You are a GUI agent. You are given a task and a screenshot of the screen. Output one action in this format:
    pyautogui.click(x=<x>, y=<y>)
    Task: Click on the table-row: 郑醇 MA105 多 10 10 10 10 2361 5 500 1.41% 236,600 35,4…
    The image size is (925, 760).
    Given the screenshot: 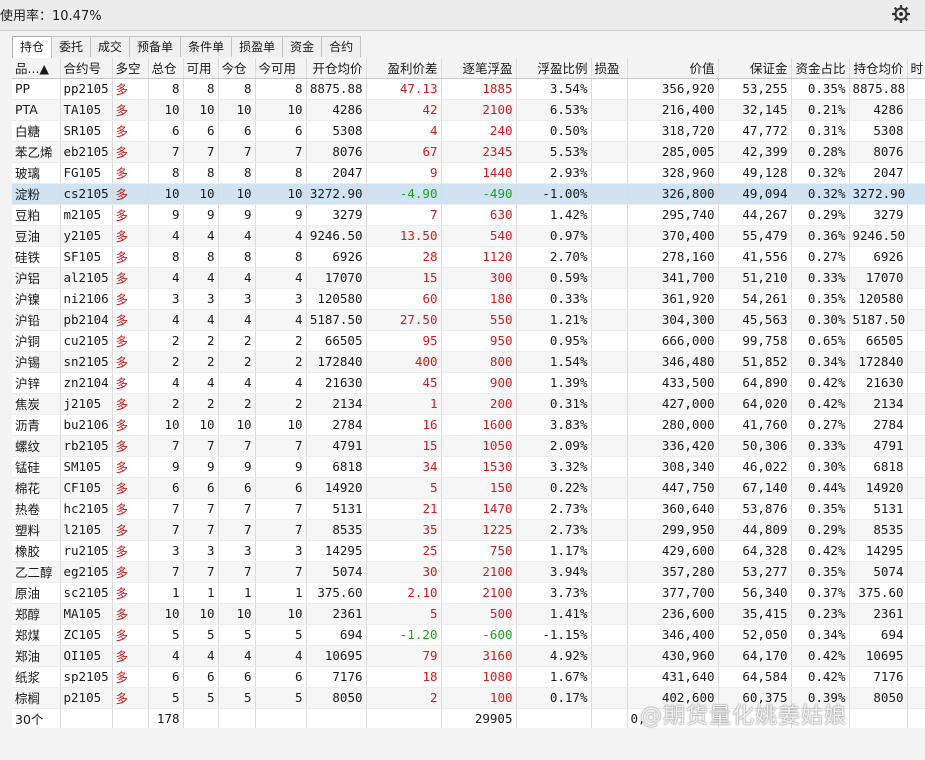 What is the action you would take?
    pyautogui.click(x=468, y=614)
    